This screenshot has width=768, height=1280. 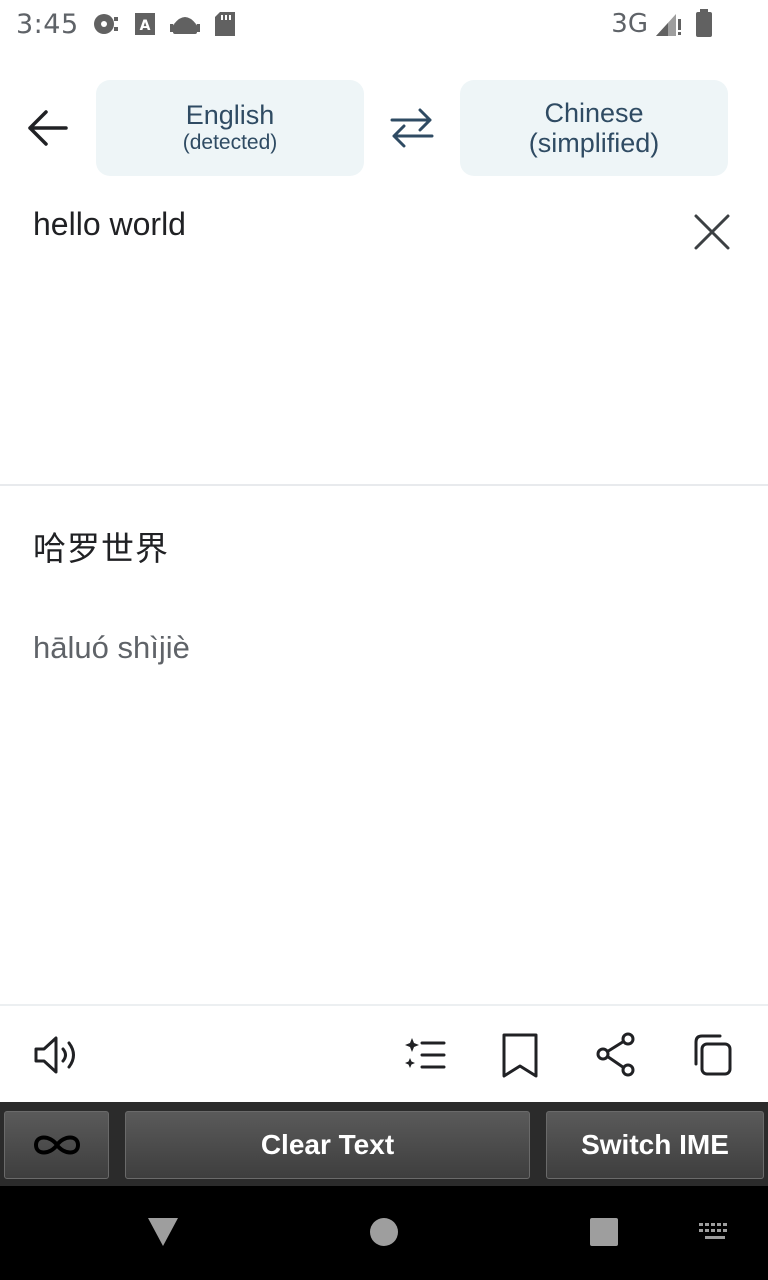 What do you see at coordinates (713, 1055) in the screenshot?
I see `copy-icon` at bounding box center [713, 1055].